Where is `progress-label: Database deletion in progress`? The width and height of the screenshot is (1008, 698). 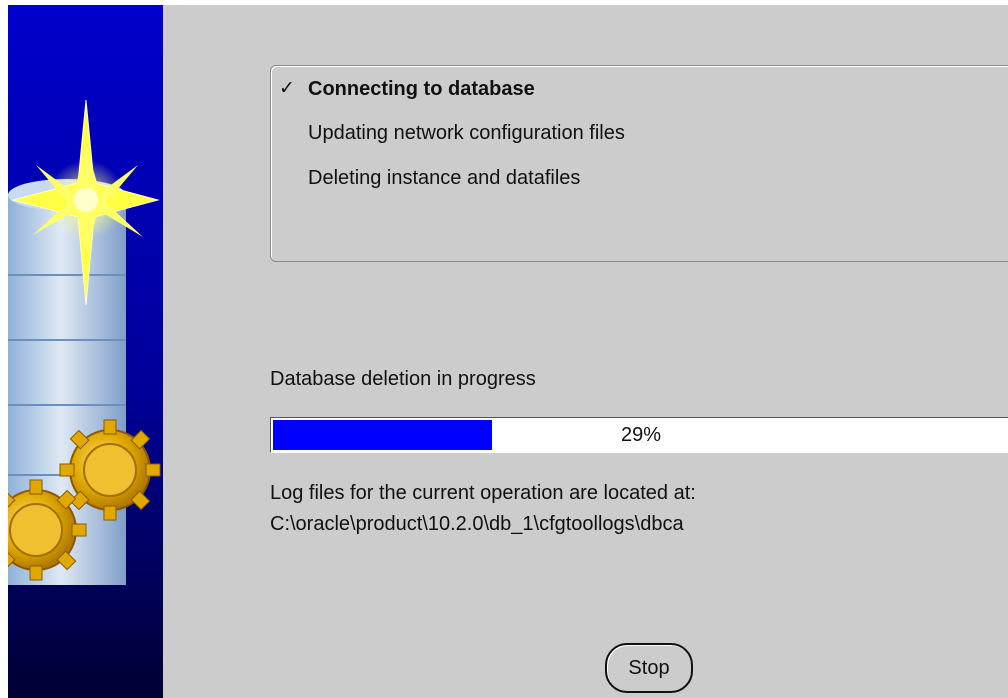 progress-label: Database deletion in progress is located at coordinates (403, 379).